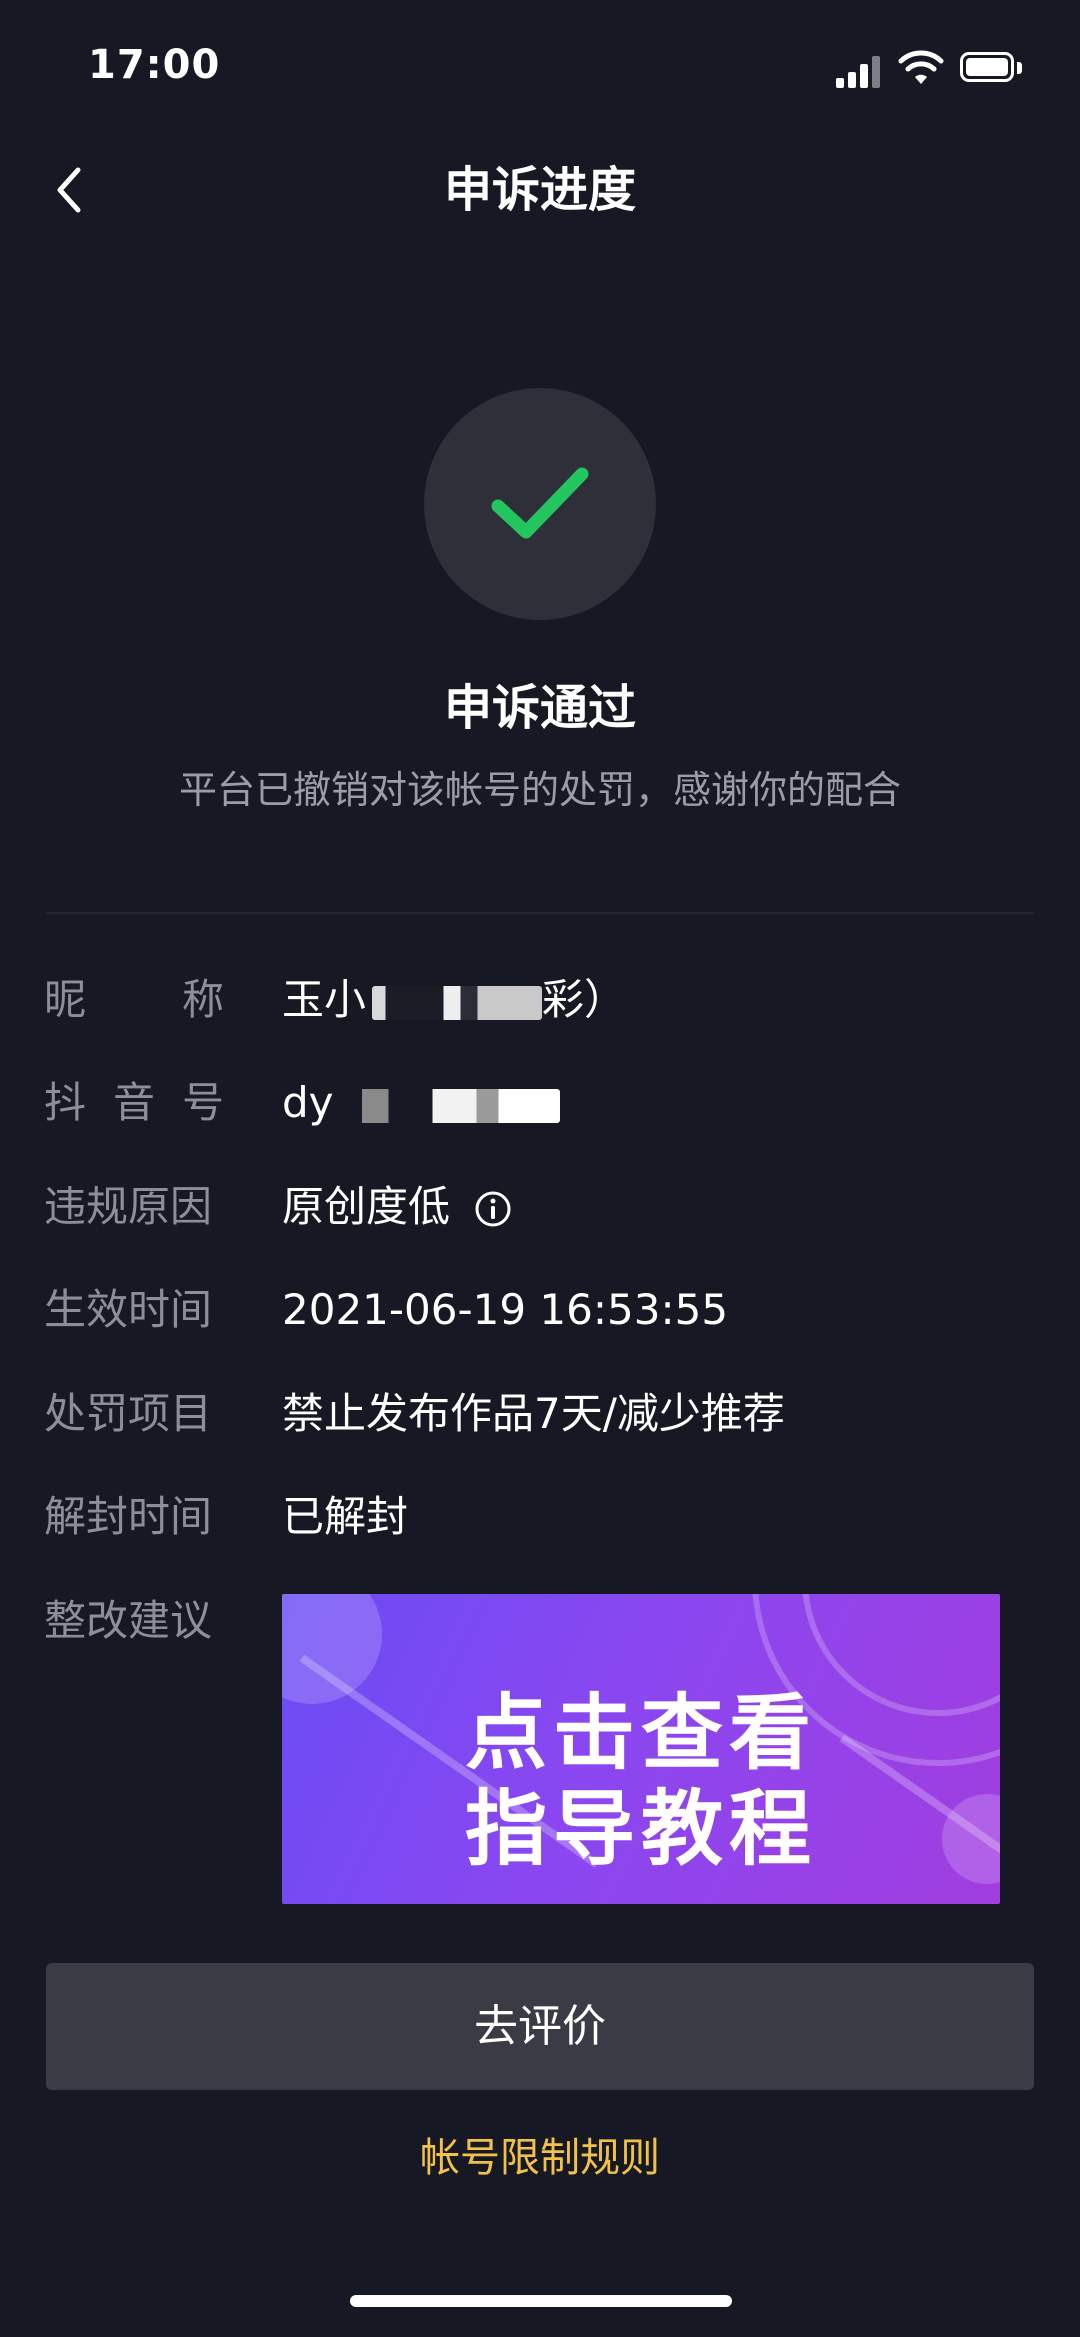 The height and width of the screenshot is (2337, 1080). What do you see at coordinates (860, 71) in the screenshot?
I see `signal-icon` at bounding box center [860, 71].